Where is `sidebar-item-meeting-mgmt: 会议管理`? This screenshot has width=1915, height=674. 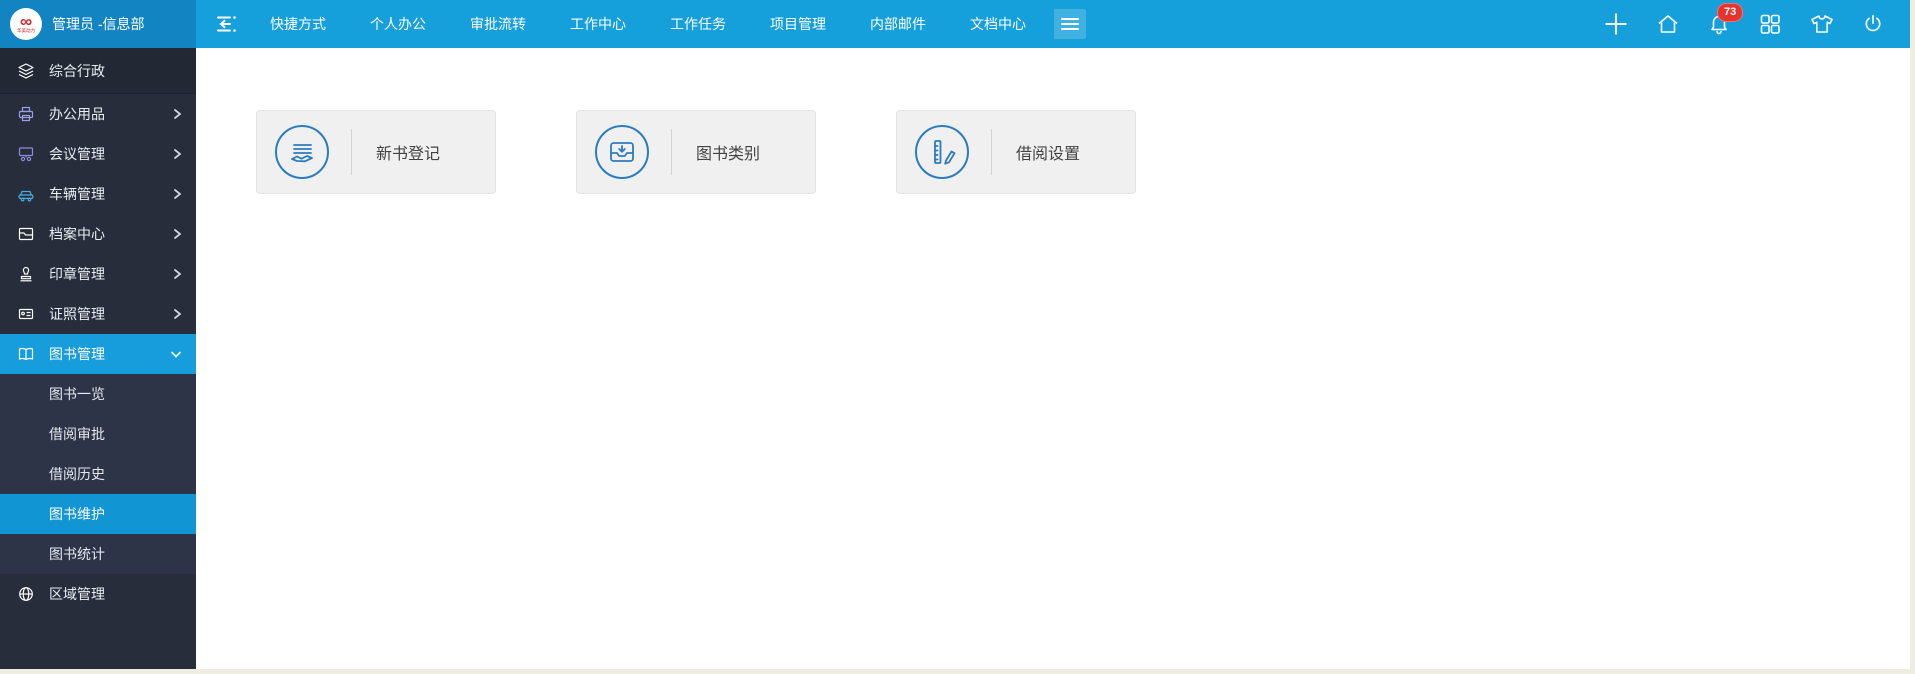 sidebar-item-meeting-mgmt: 会议管理 is located at coordinates (98, 154).